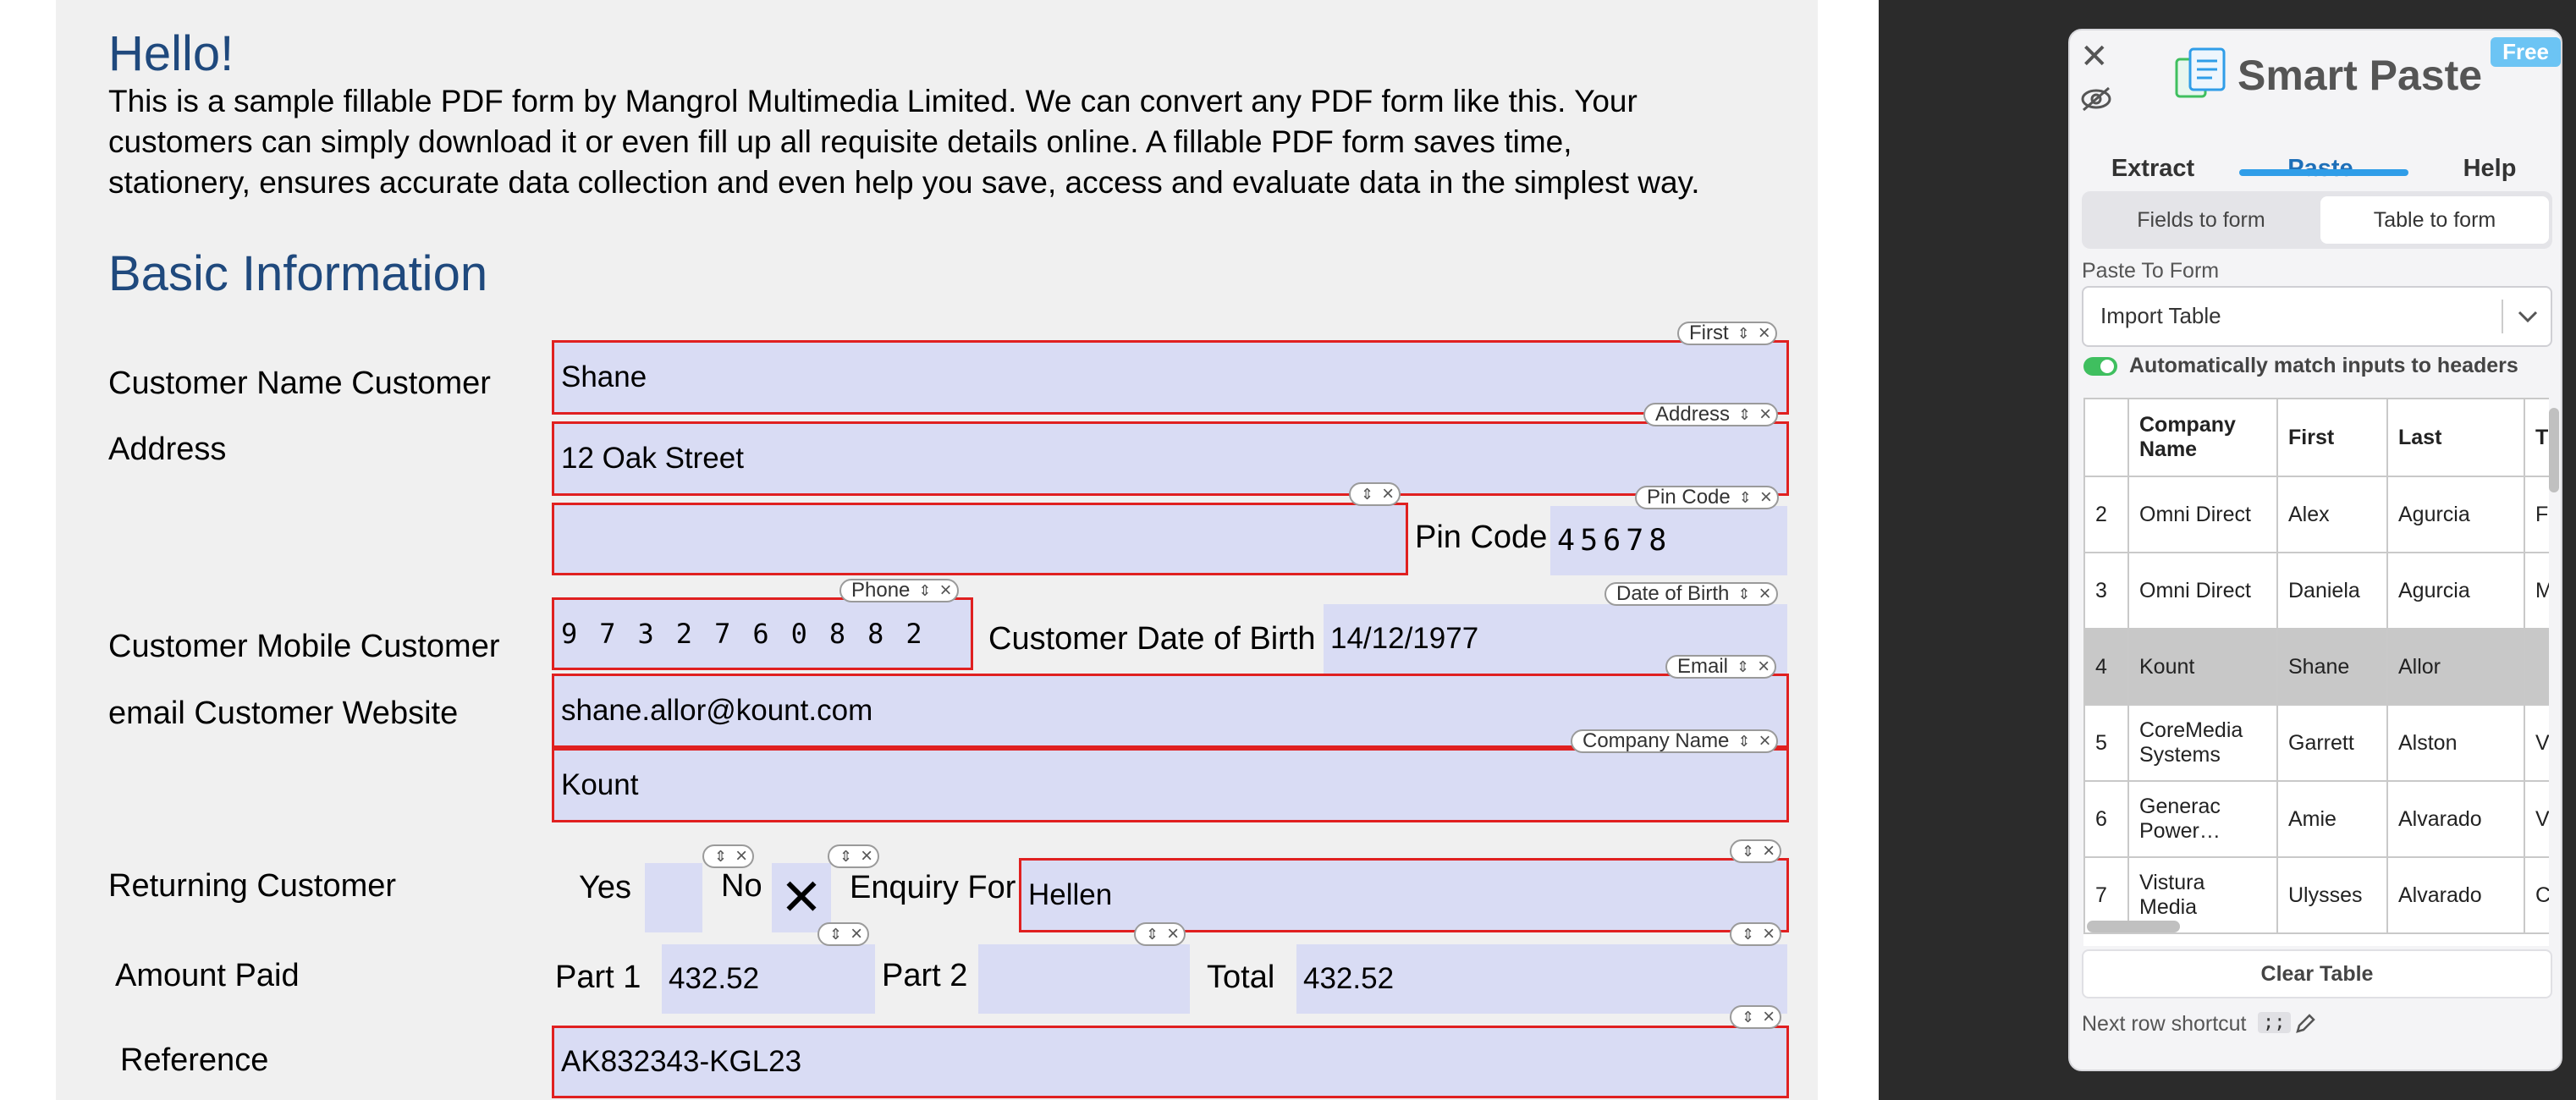 The width and height of the screenshot is (2576, 1100). I want to click on yes-checkbox, so click(673, 897).